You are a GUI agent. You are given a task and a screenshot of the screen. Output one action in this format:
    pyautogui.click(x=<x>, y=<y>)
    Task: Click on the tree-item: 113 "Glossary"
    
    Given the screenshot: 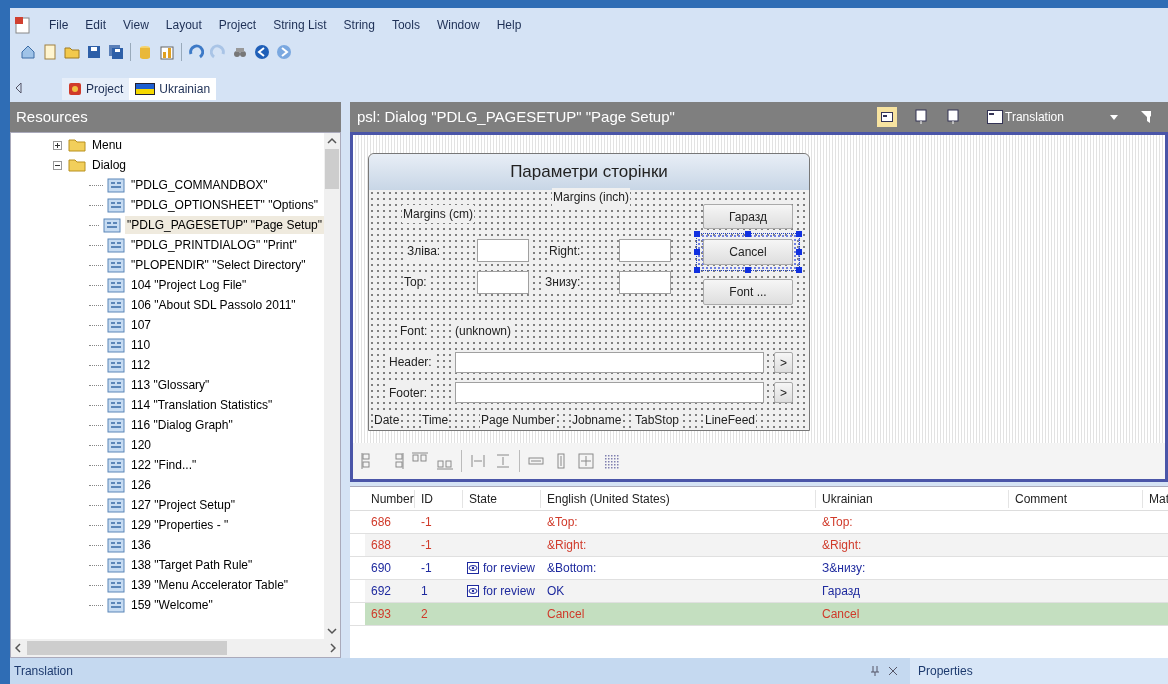 What is the action you would take?
    pyautogui.click(x=170, y=385)
    